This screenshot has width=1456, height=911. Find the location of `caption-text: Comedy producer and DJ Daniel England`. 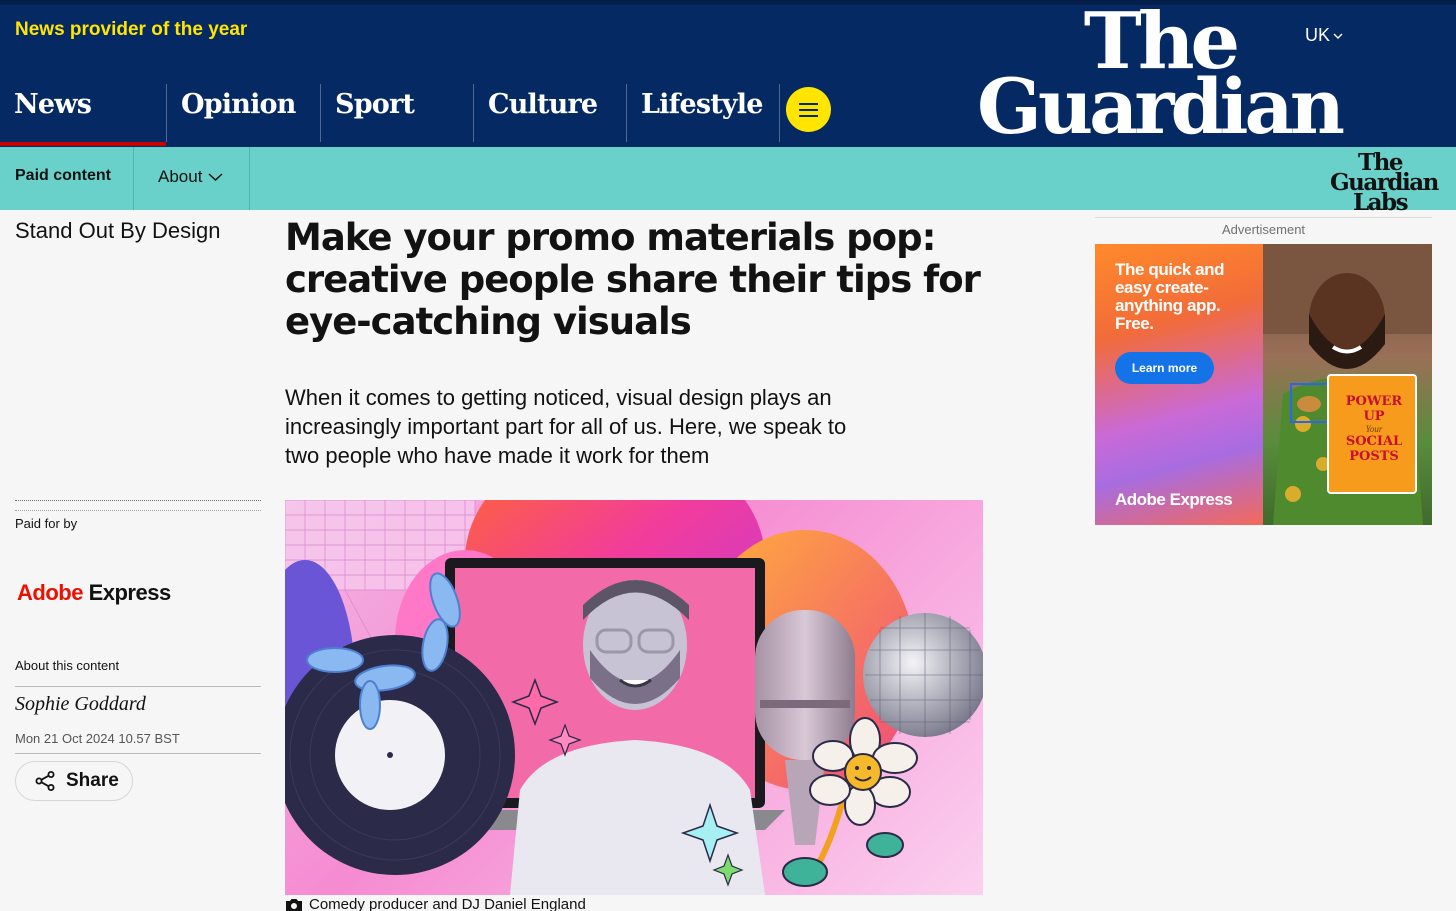

caption-text: Comedy producer and DJ Daniel England is located at coordinates (447, 903).